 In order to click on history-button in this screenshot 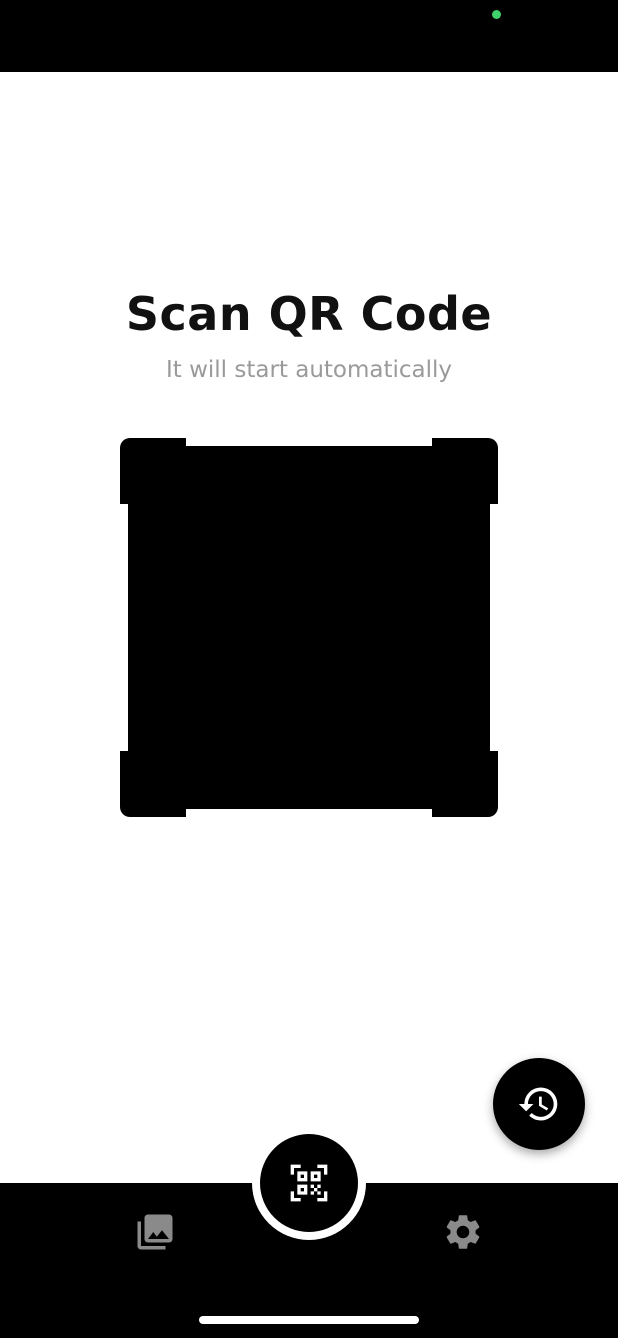, I will do `click(539, 1104)`.